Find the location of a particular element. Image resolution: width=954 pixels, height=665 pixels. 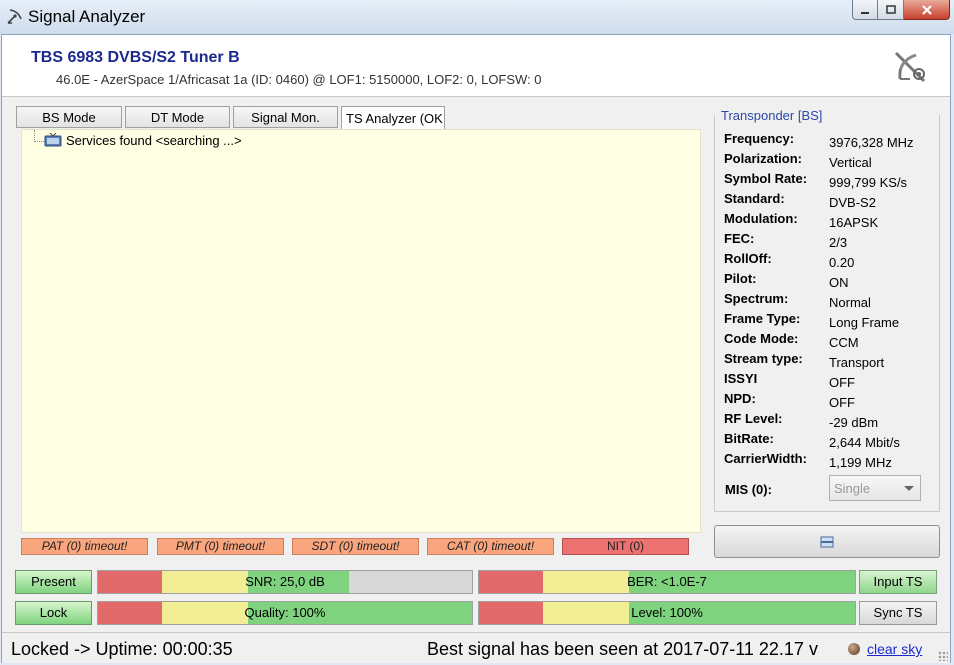

present-indicator: Present is located at coordinates (53, 582).